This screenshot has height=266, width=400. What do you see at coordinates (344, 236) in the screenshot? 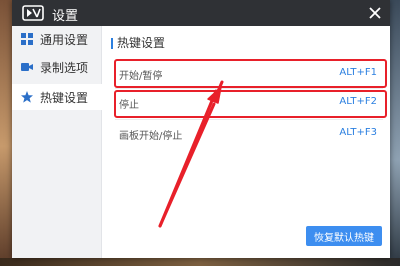
I see `restore-default-hotkeys-button: 恢复默认热键` at bounding box center [344, 236].